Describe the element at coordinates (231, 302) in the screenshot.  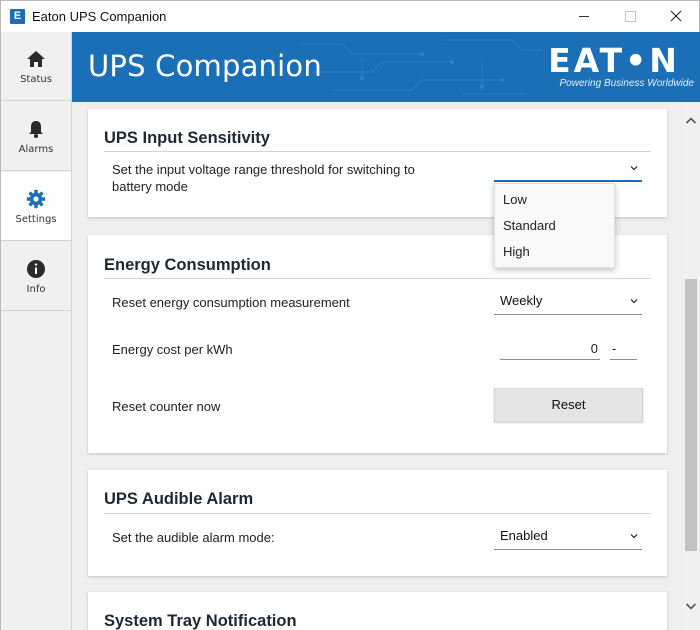
I see `reset-measurement-label: Reset energy consumption measurement` at that location.